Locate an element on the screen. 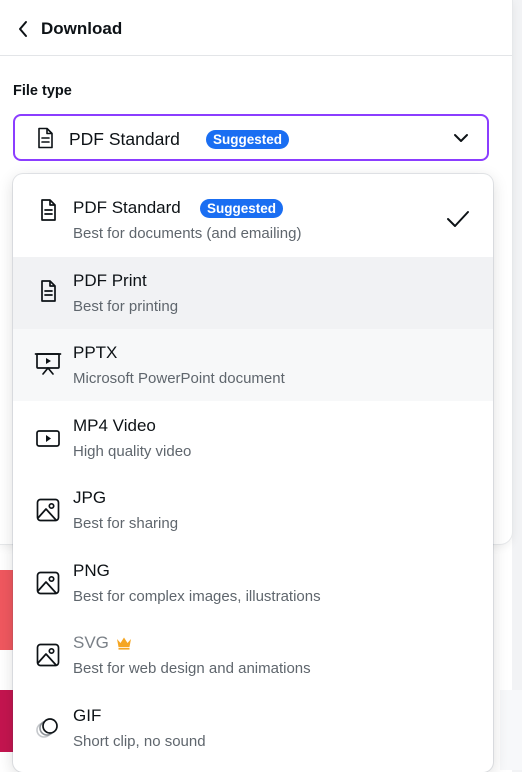  file-type-select: PDF Standard Suggested is located at coordinates (251, 137).